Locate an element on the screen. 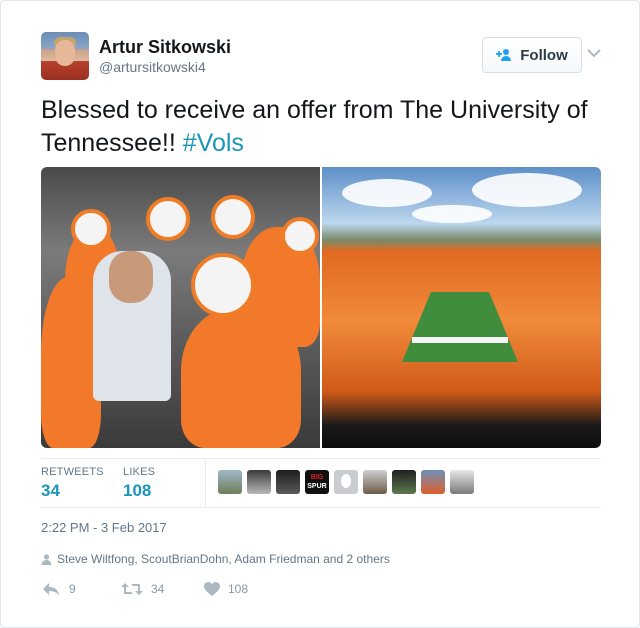  field-yard-line is located at coordinates (460, 340).